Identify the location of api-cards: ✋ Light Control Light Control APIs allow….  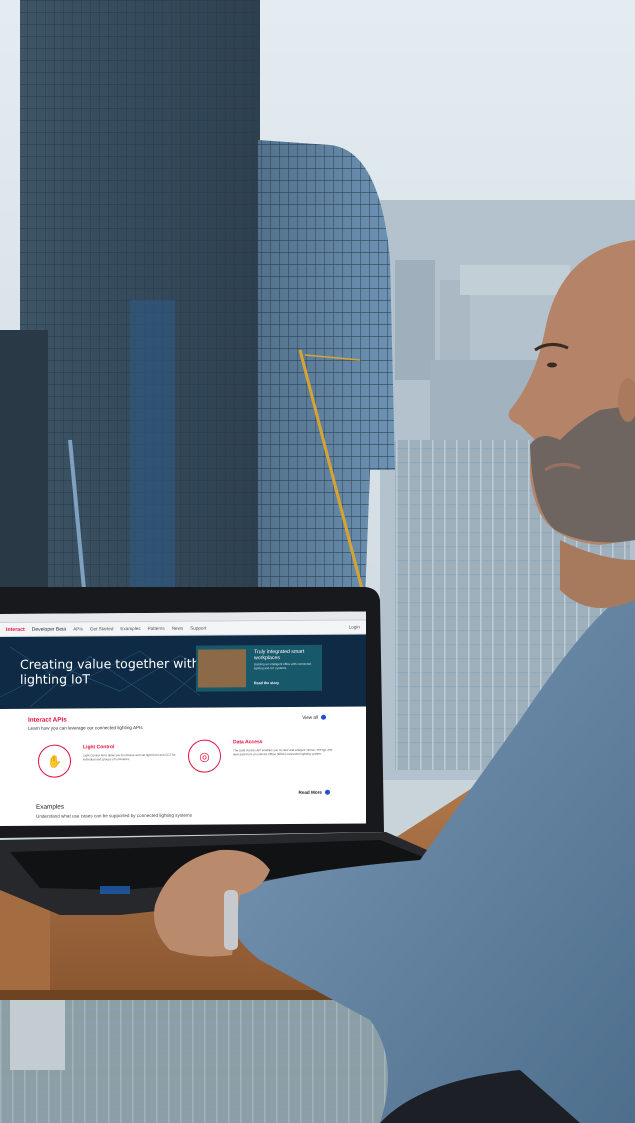
(183, 759).